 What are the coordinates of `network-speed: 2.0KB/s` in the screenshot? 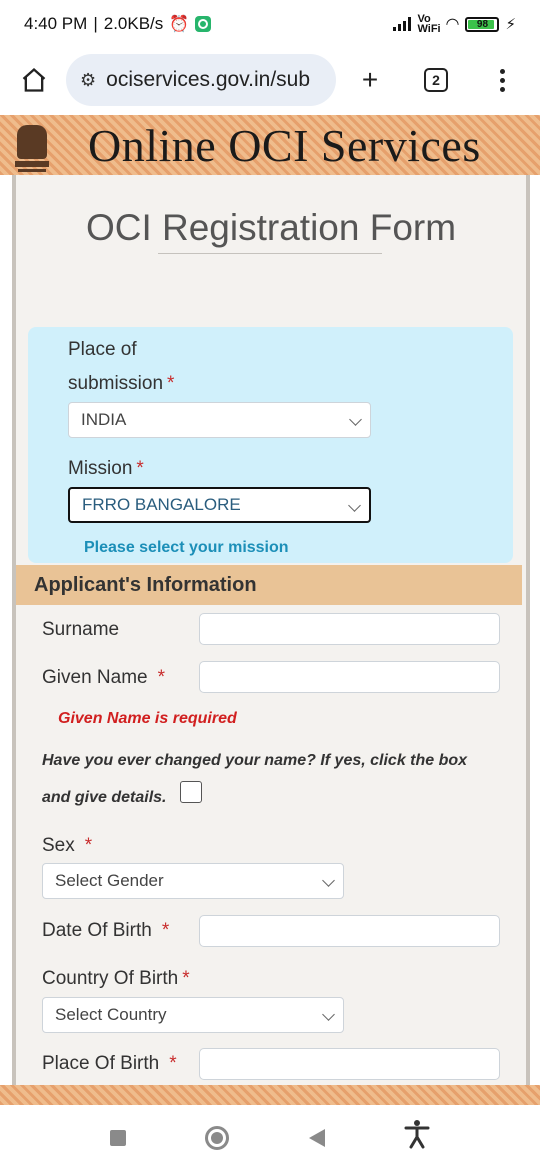 It's located at (133, 23).